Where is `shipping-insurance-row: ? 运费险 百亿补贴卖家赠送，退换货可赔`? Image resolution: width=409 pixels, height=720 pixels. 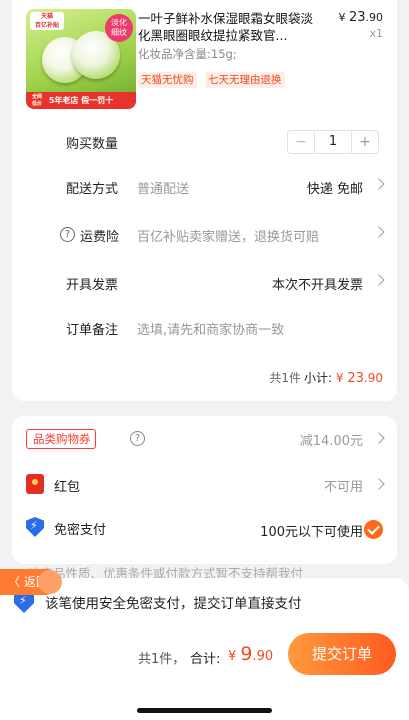 shipping-insurance-row: ? 运费险 百亿补贴卖家赠送，退换货可赔 is located at coordinates (204, 235).